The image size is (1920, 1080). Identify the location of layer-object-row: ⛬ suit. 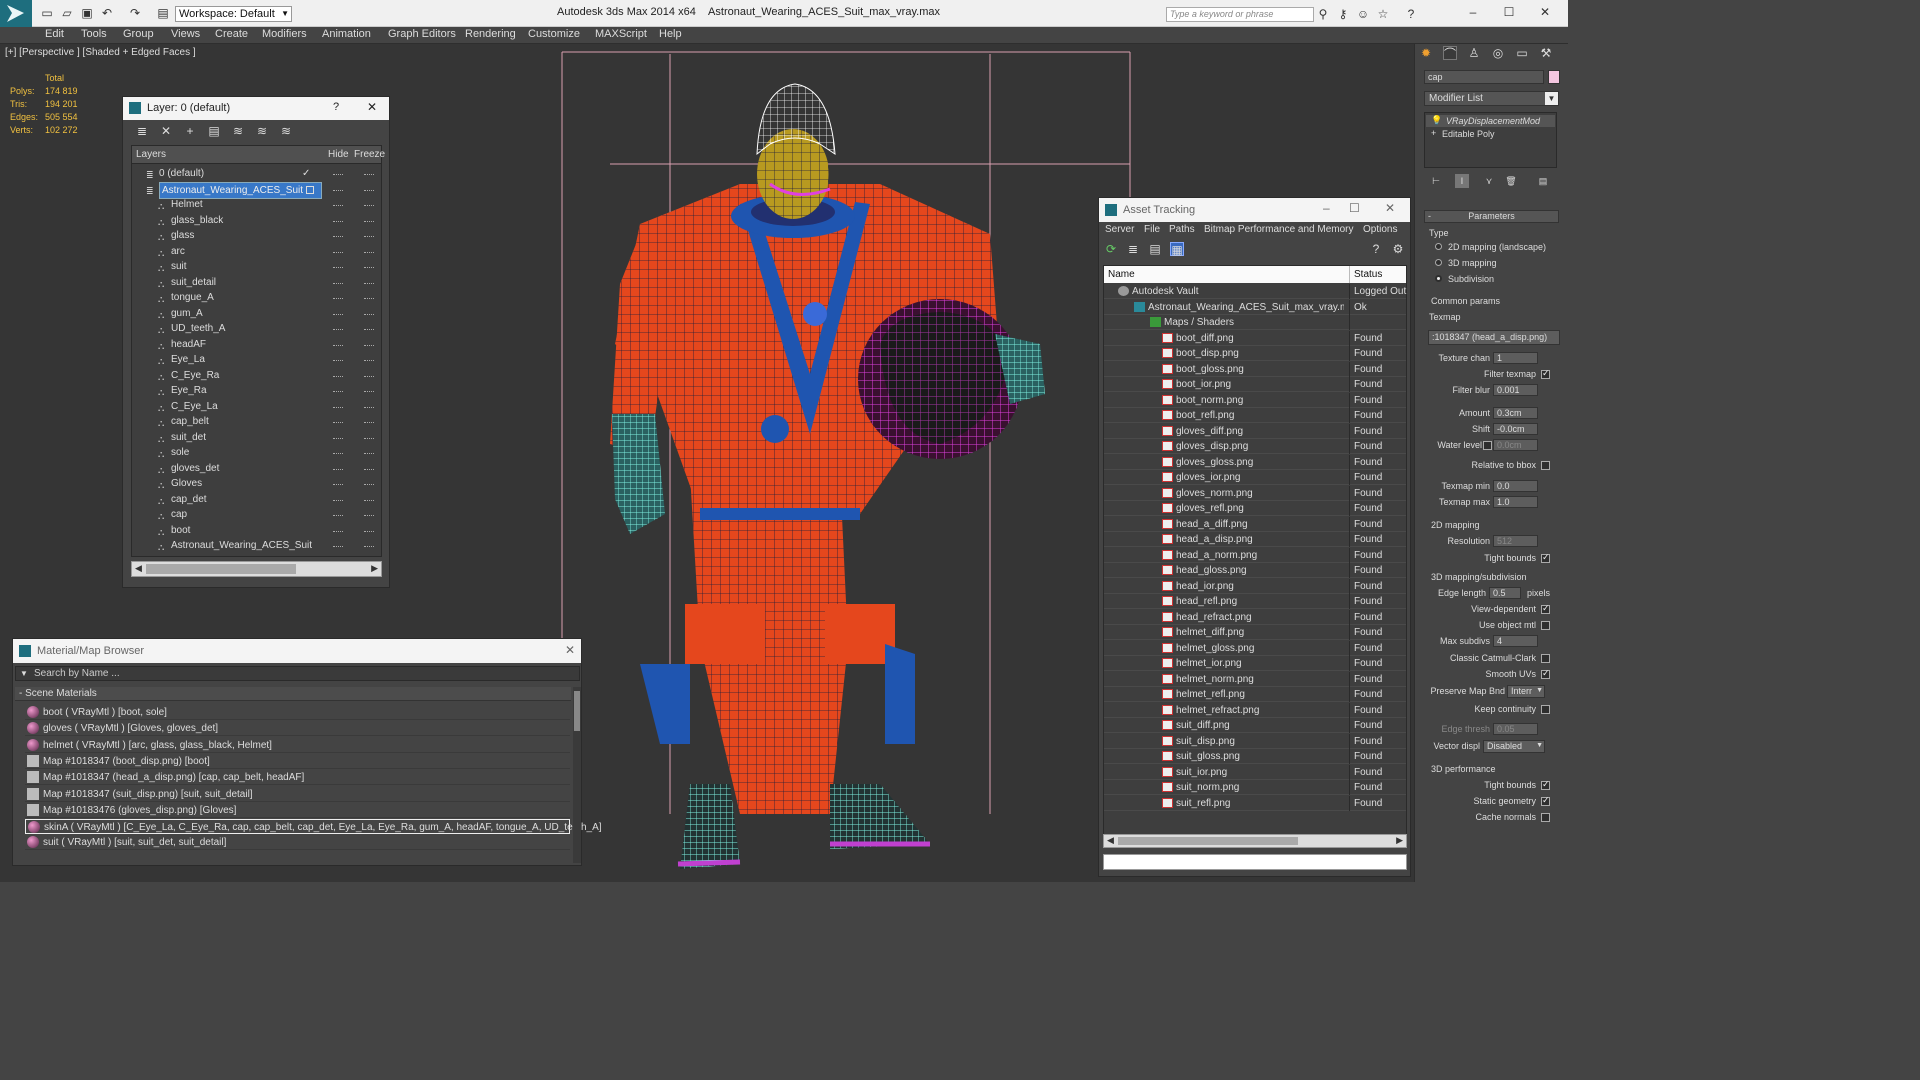
(256, 266).